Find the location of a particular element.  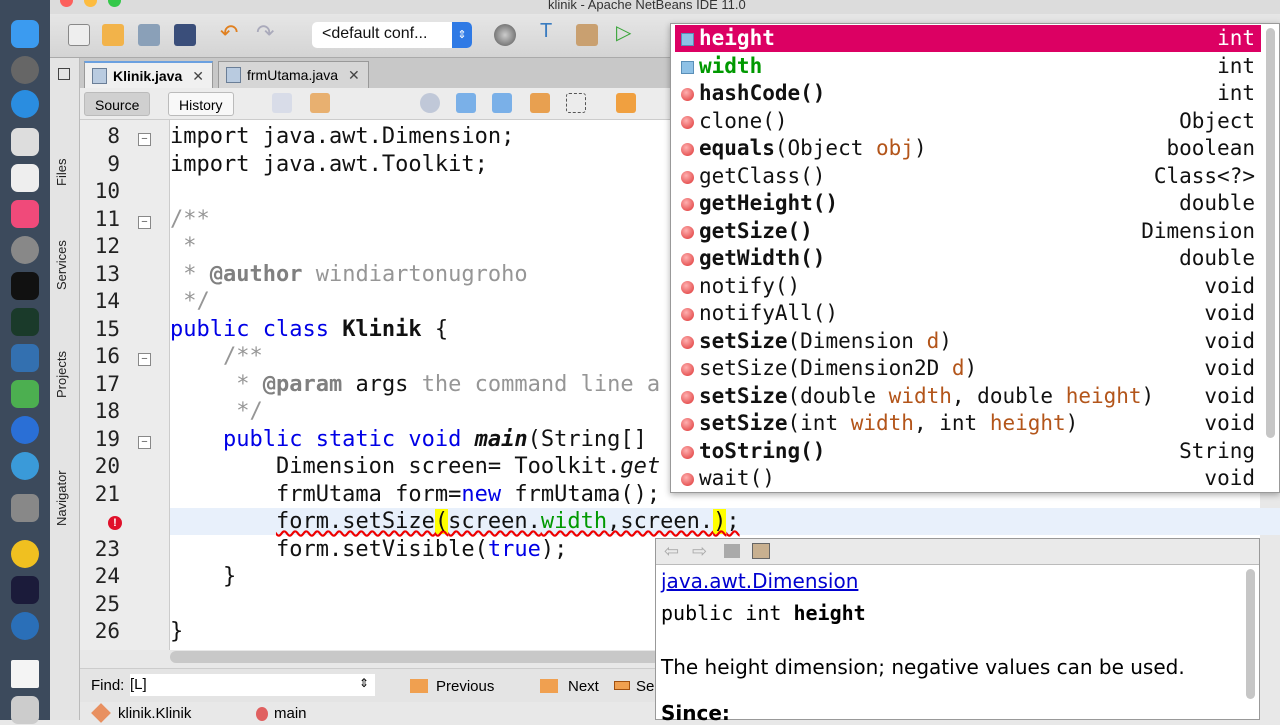

build-hammer-icon: T is located at coordinates (551, 31).